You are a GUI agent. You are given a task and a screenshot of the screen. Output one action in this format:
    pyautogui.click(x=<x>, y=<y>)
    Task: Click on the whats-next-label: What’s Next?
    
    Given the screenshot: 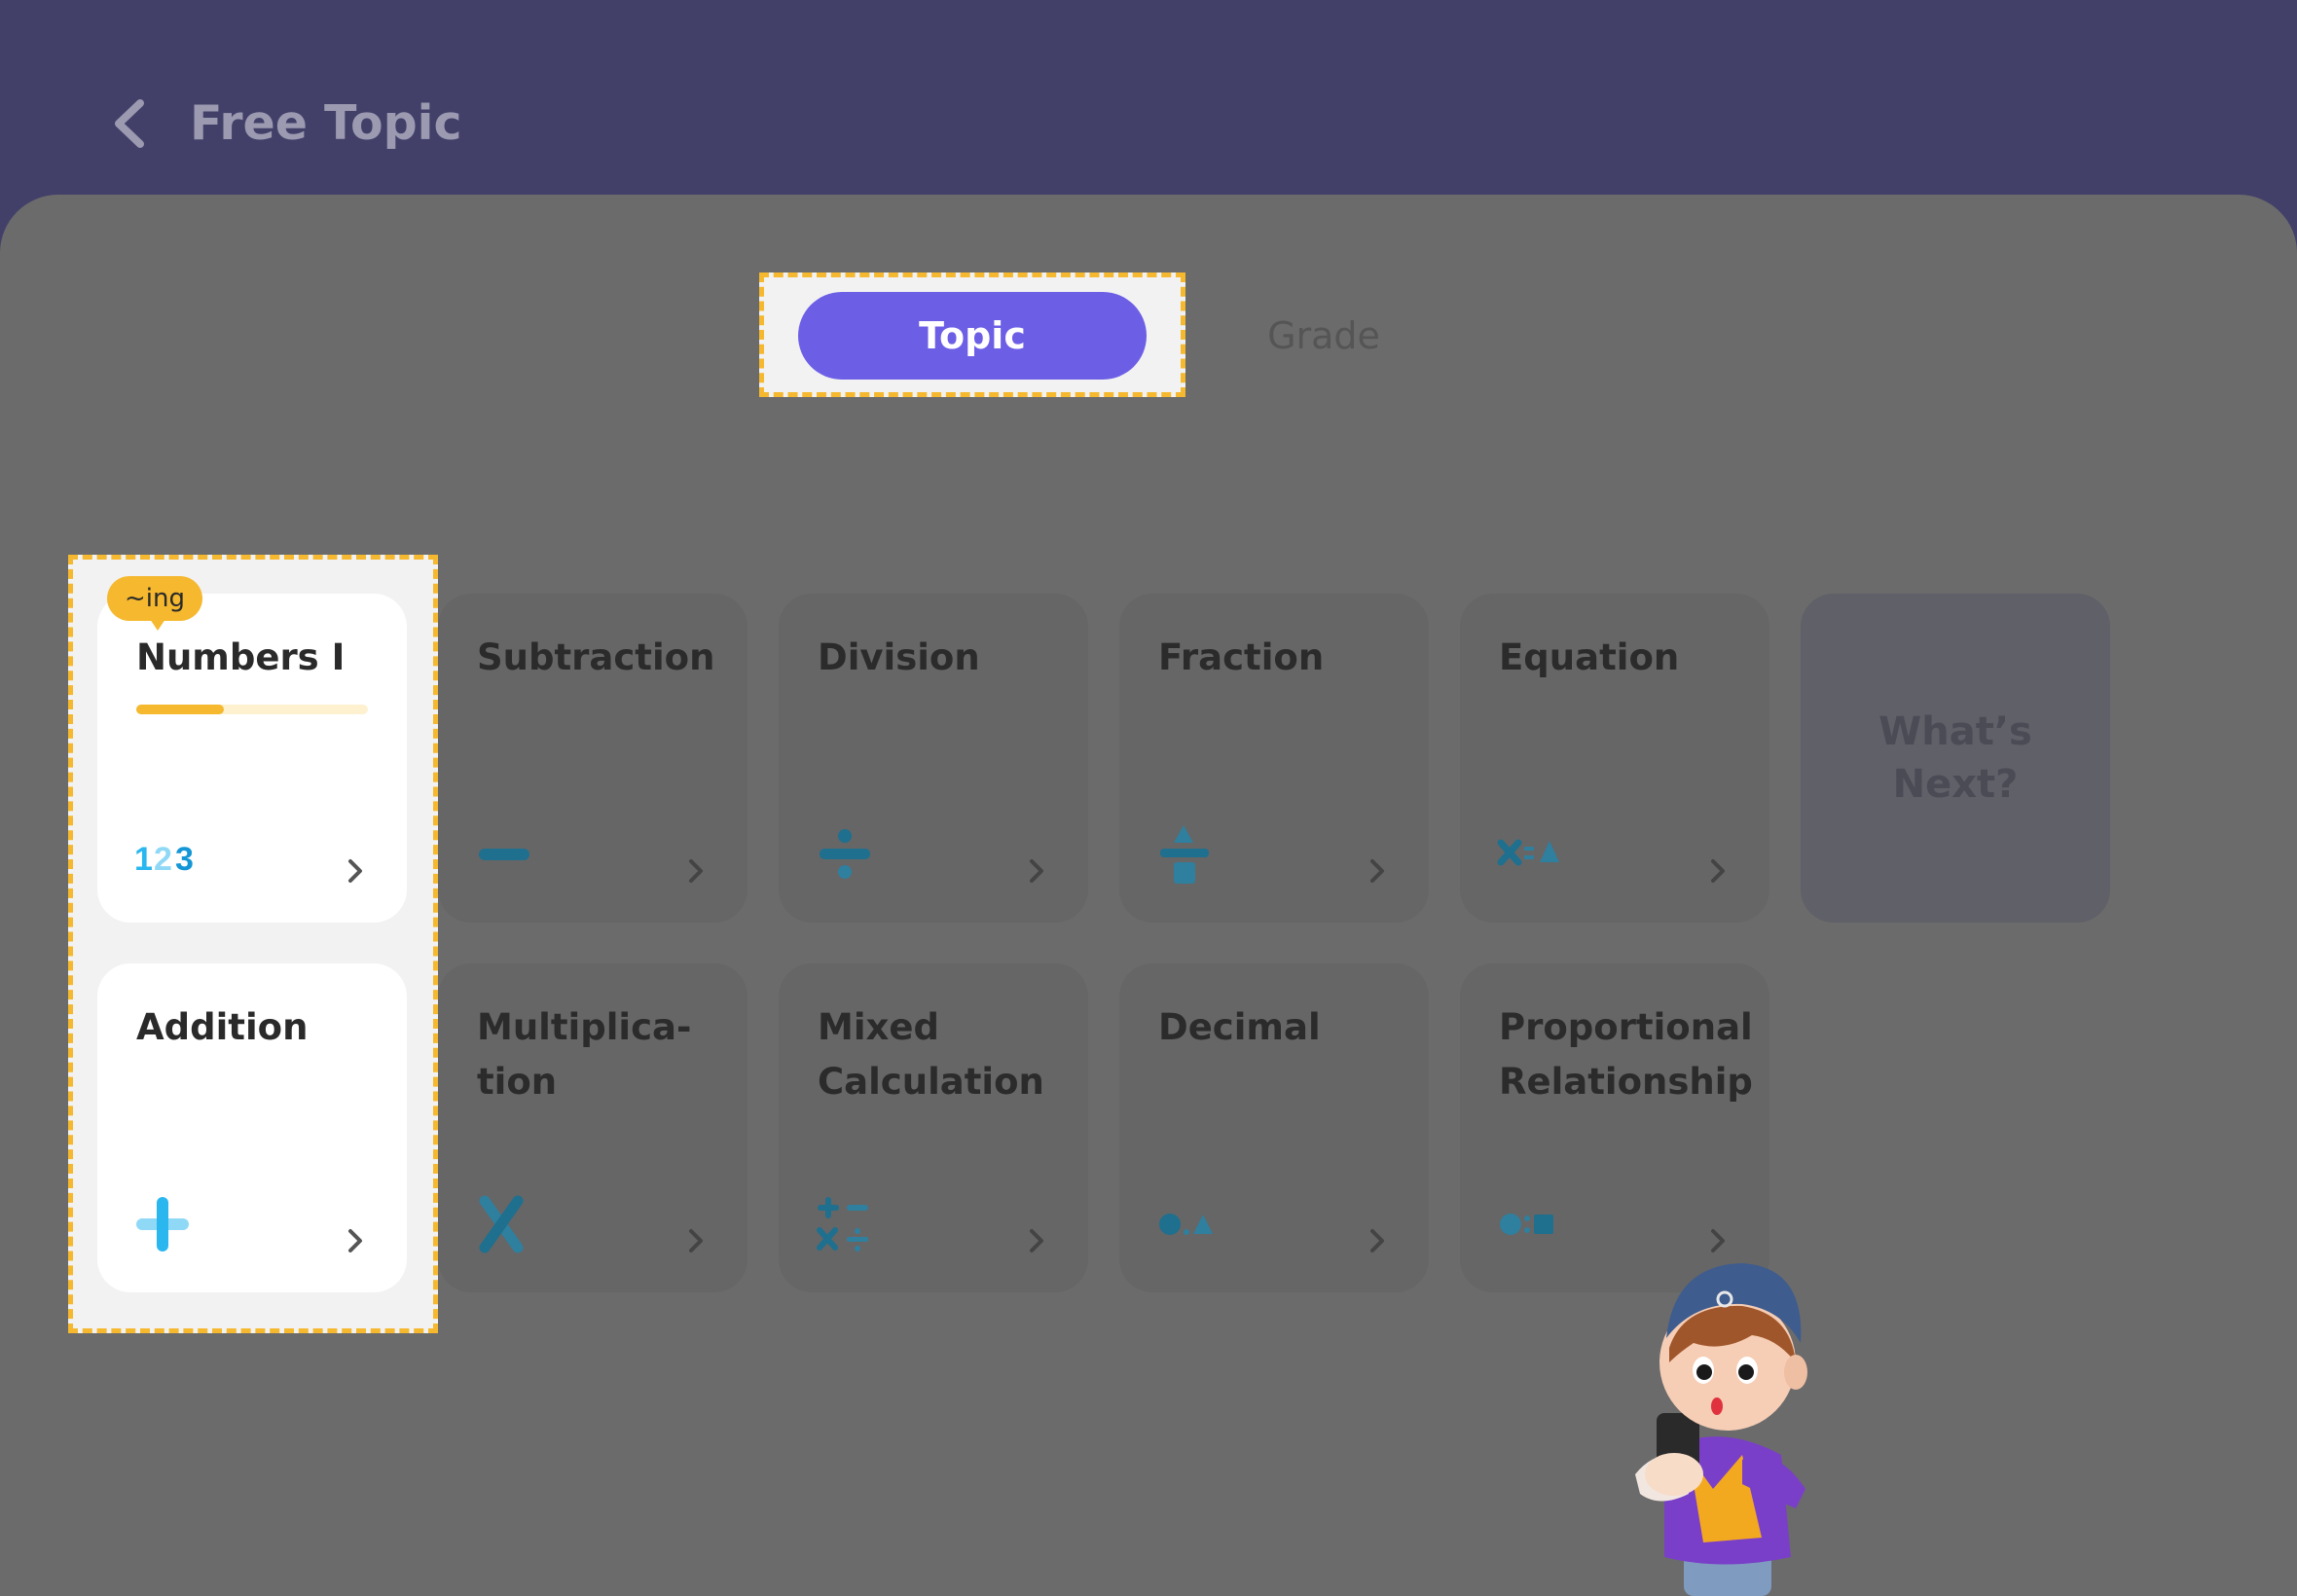 What is the action you would take?
    pyautogui.click(x=1955, y=758)
    